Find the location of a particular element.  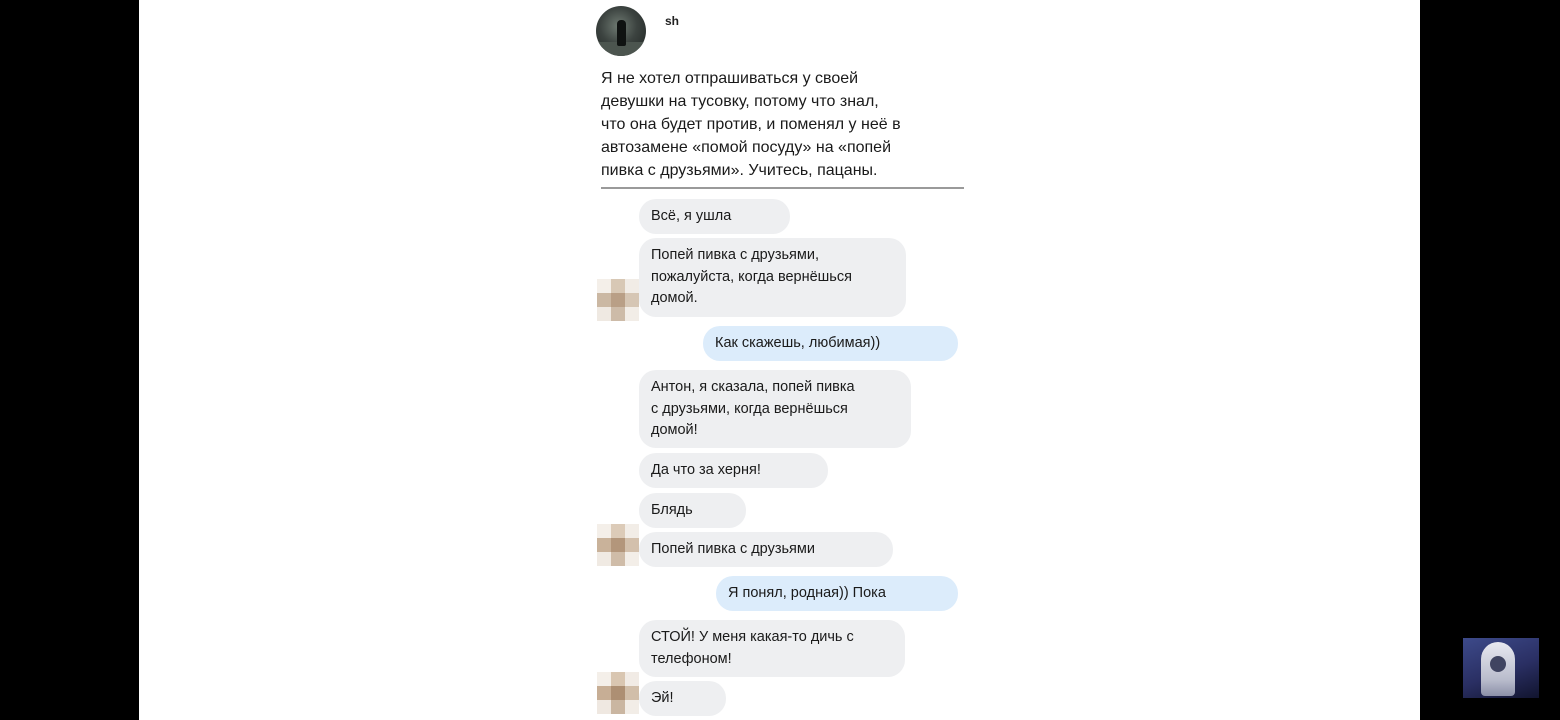

message-incoming: Эй! is located at coordinates (682, 698).